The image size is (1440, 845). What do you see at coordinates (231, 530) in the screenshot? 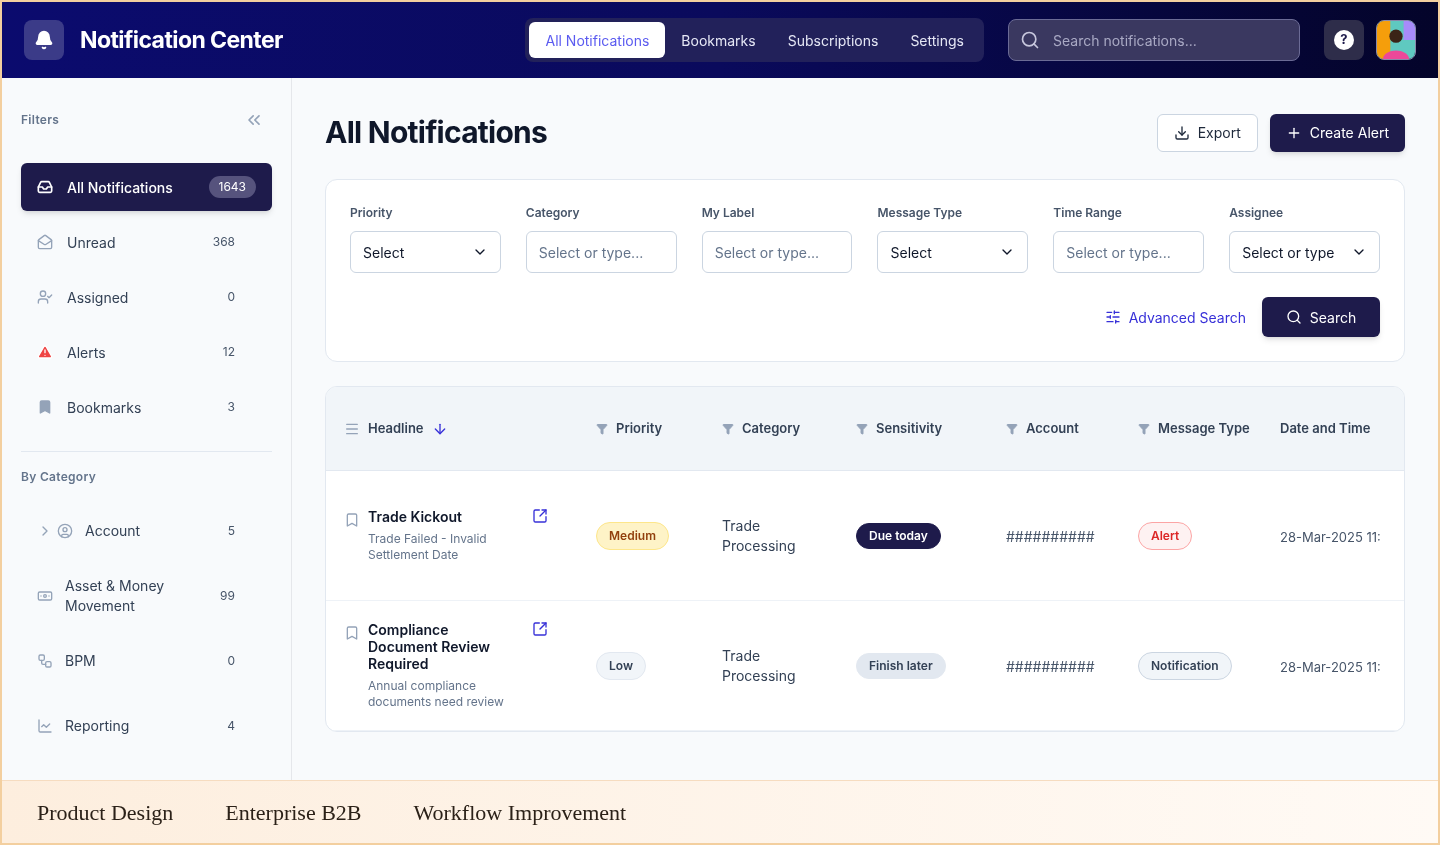
I see `category-count: 5` at bounding box center [231, 530].